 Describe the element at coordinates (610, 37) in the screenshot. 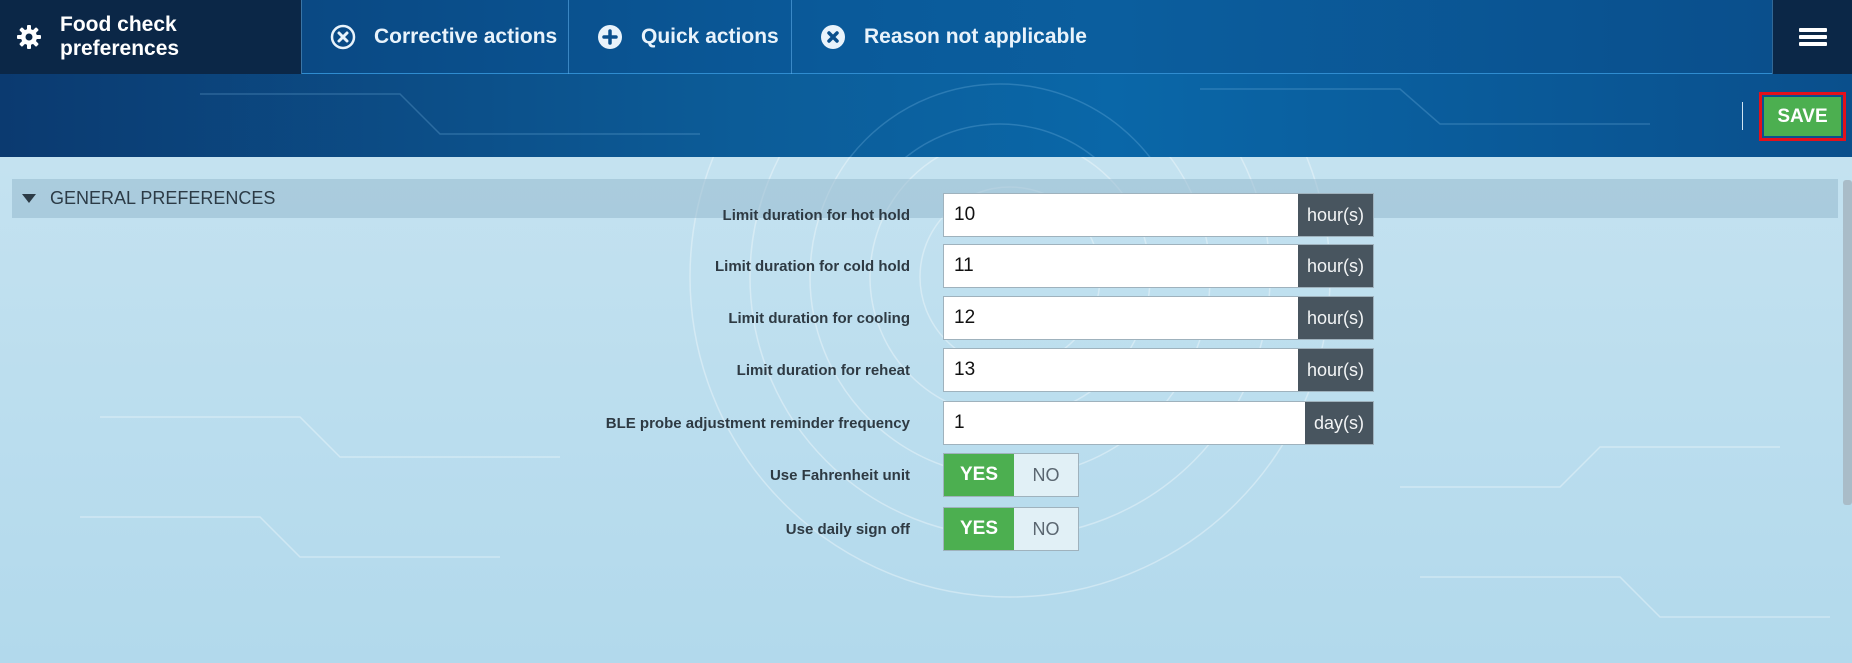

I see `circle-plus-icon` at that location.